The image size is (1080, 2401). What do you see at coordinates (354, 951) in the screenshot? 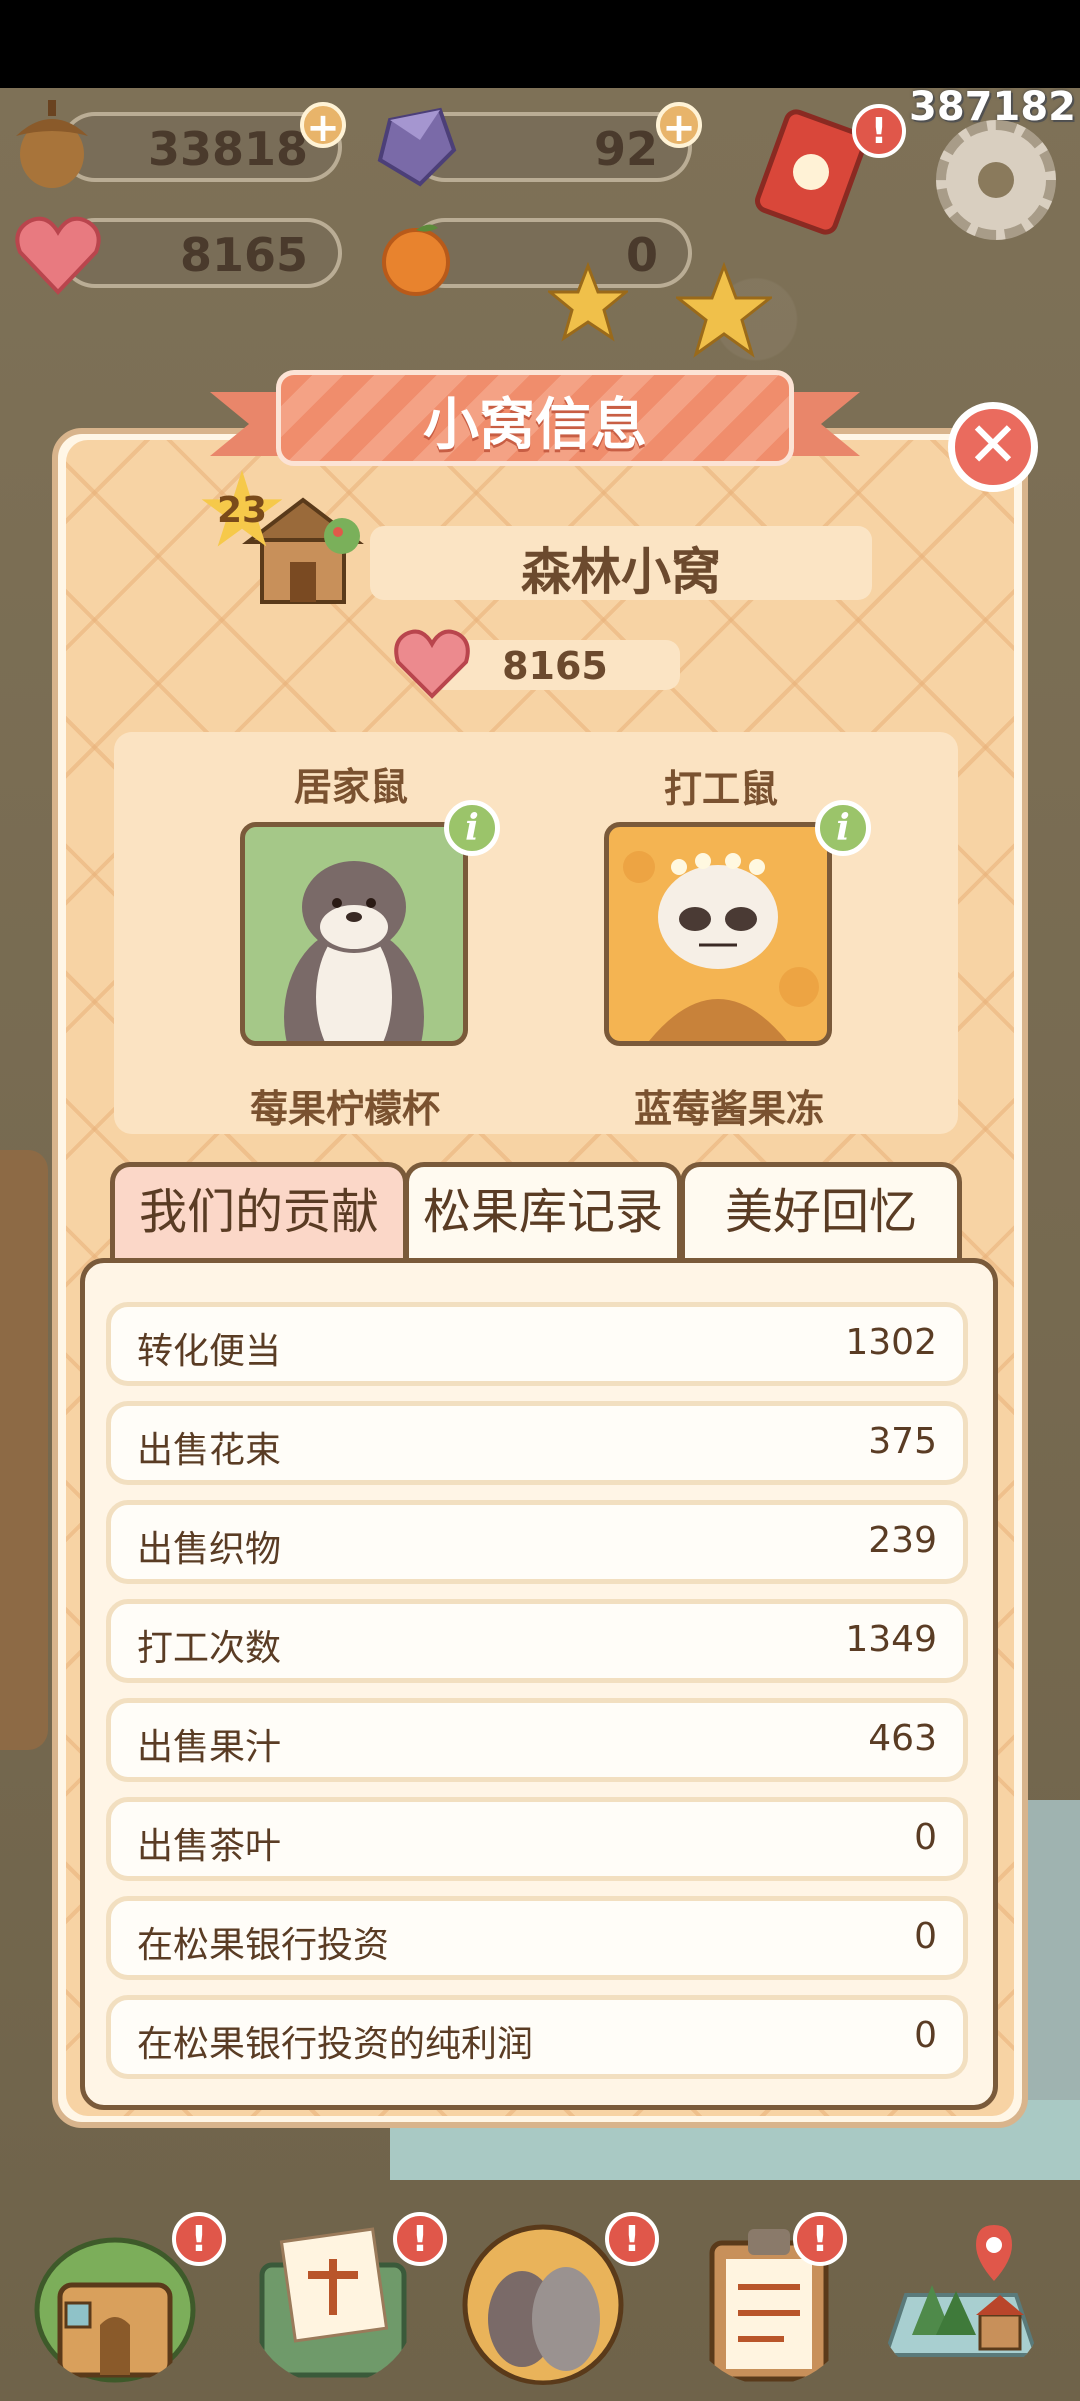
I see `otter-character-icon` at bounding box center [354, 951].